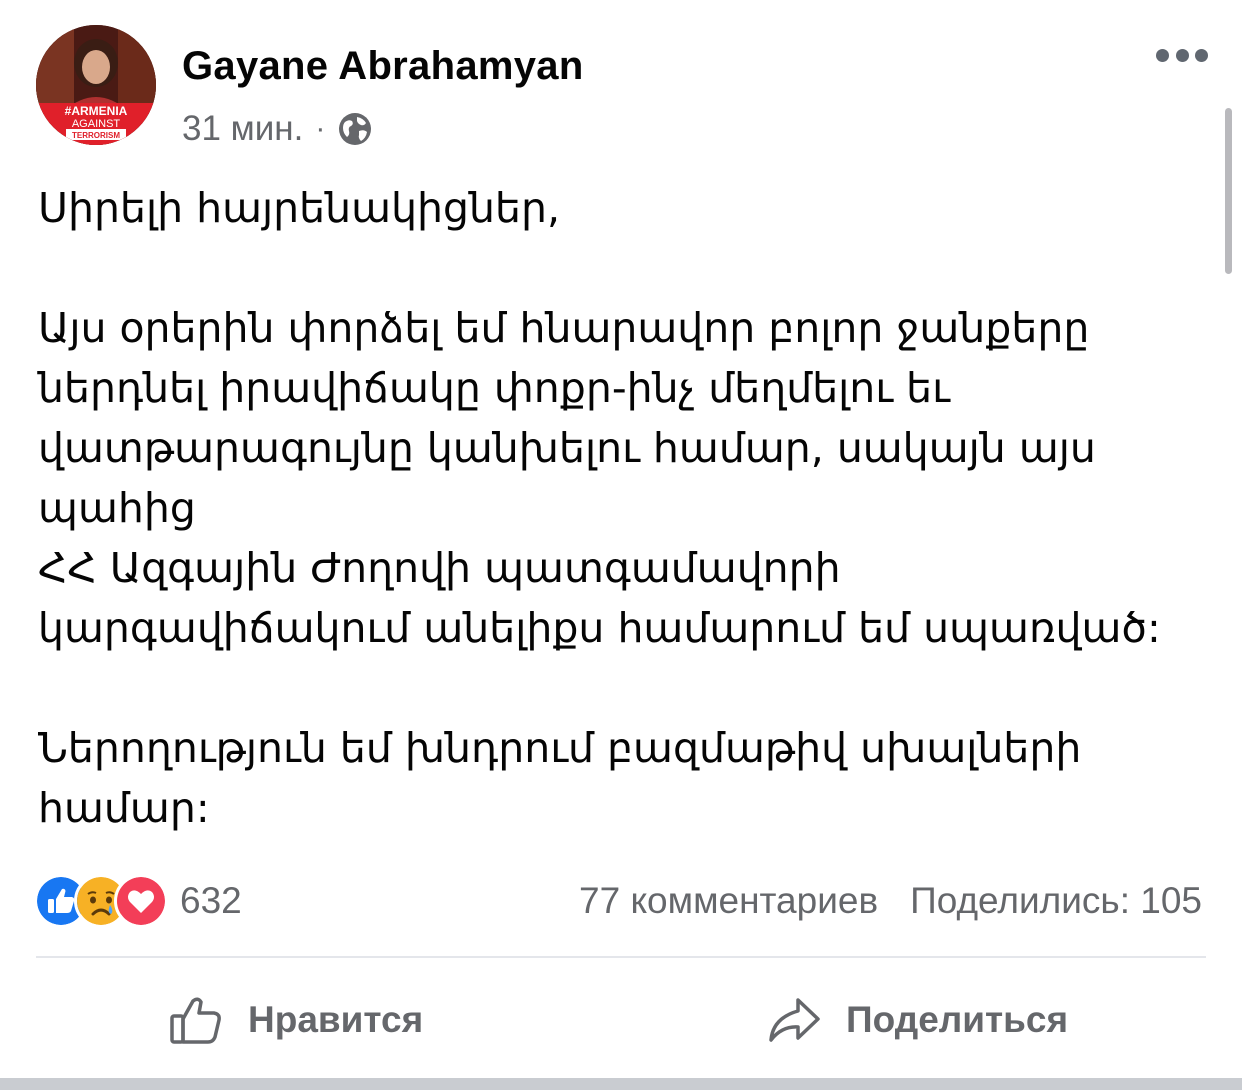 This screenshot has width=1242, height=1090. I want to click on post-text-line: պահից, so click(117, 508).